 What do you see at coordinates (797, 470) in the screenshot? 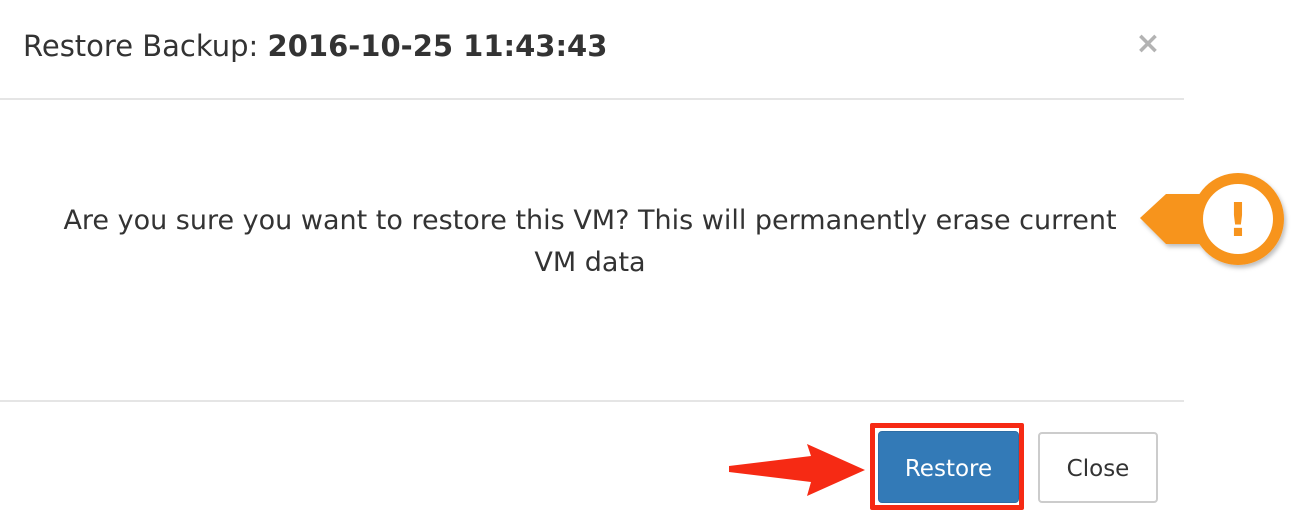
I see `annotation-arrow-icon` at bounding box center [797, 470].